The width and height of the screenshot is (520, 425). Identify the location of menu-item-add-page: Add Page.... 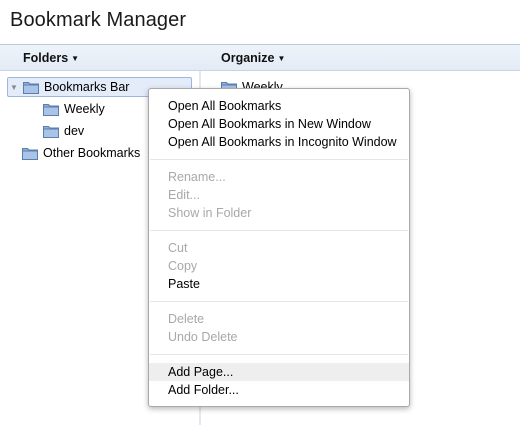
(279, 372).